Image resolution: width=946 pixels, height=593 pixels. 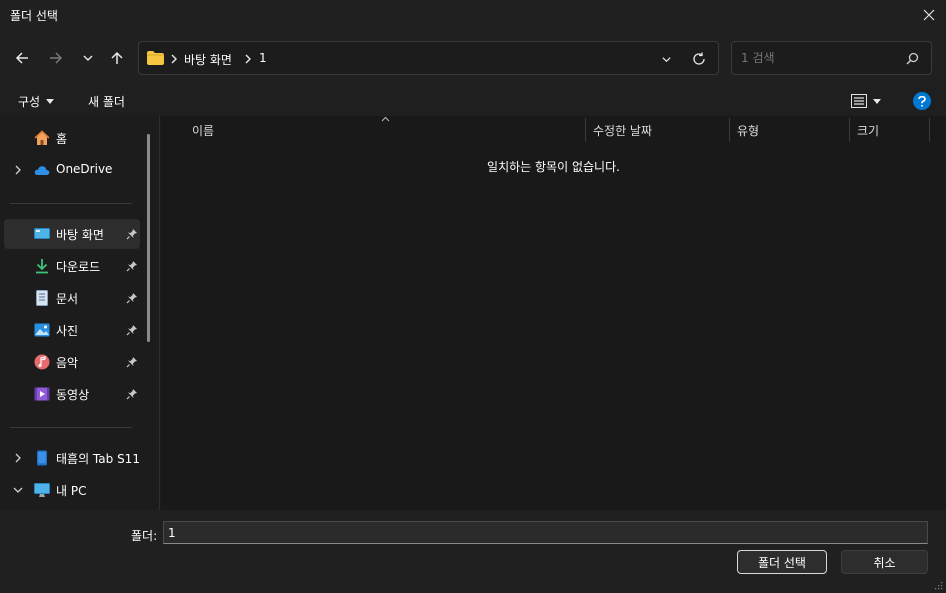 I want to click on sidebar-item-label: 음악, so click(x=67, y=363).